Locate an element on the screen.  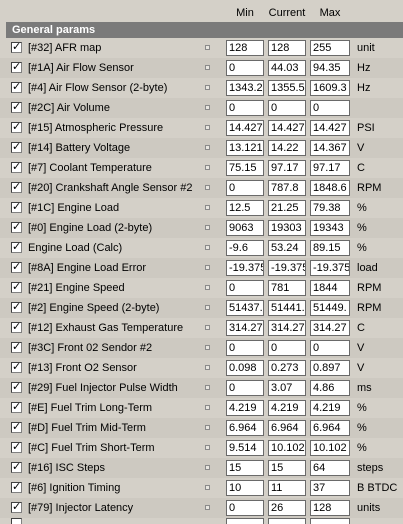
param-row: [#7] Coolant Temperature75.1597.1797.17C is located at coordinates (201, 168).